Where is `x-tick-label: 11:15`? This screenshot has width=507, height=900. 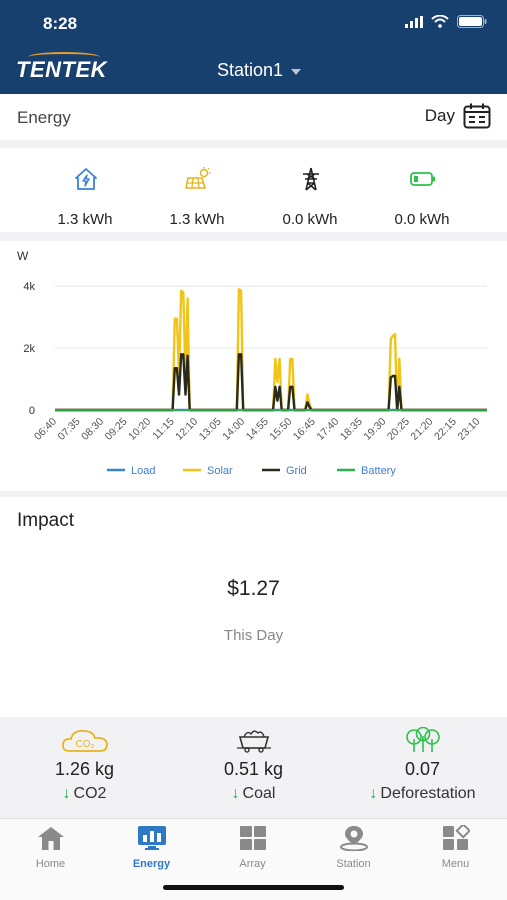 x-tick-label: 11:15 is located at coordinates (163, 429).